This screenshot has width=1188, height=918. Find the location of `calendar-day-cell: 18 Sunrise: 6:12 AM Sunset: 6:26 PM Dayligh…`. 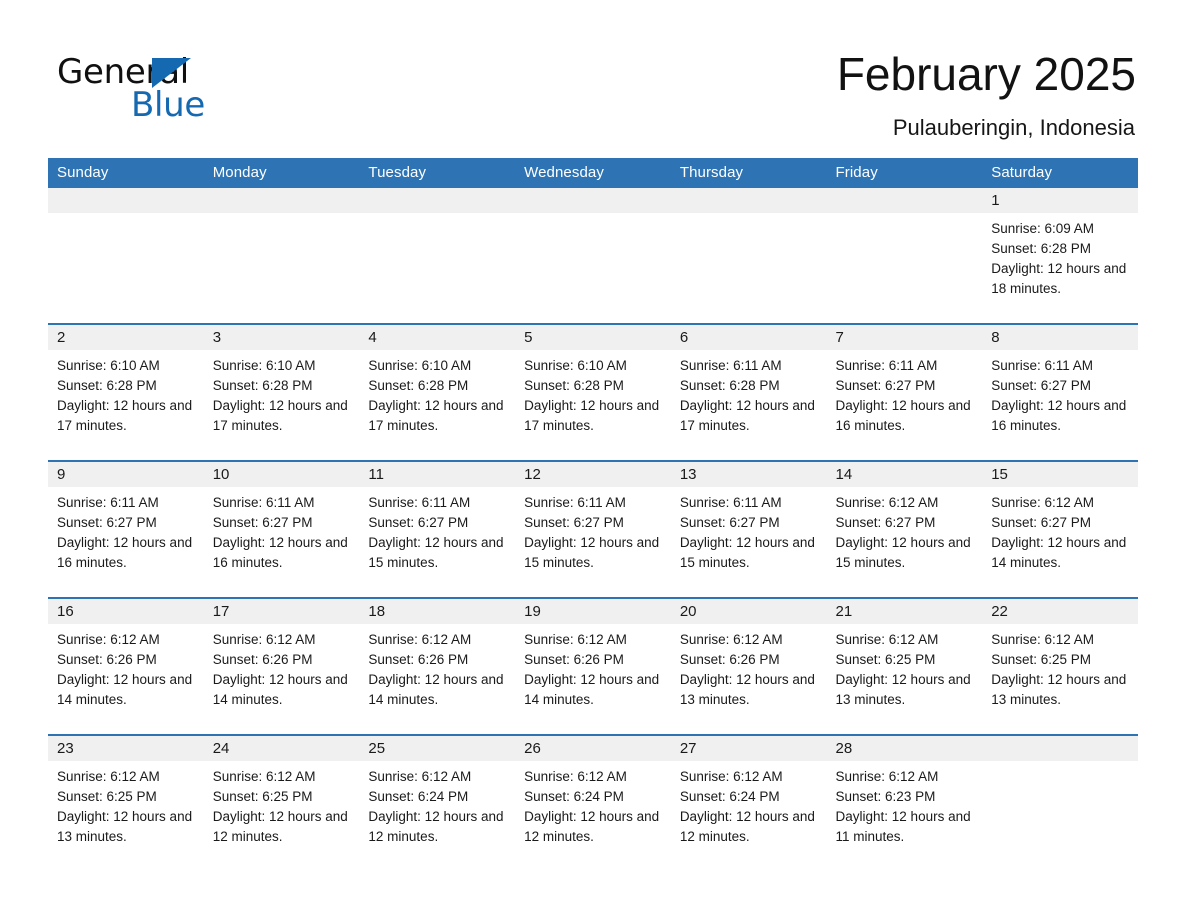

calendar-day-cell: 18 Sunrise: 6:12 AM Sunset: 6:26 PM Dayligh… is located at coordinates (437, 666).